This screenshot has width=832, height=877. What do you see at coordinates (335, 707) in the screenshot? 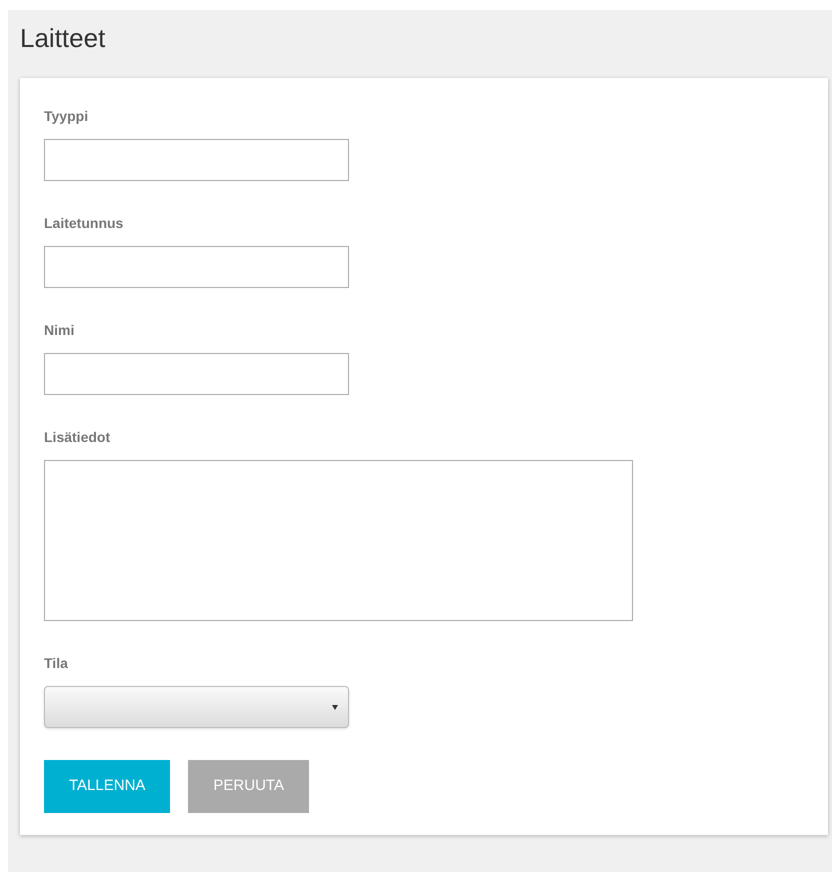
I see `caret-icon` at bounding box center [335, 707].